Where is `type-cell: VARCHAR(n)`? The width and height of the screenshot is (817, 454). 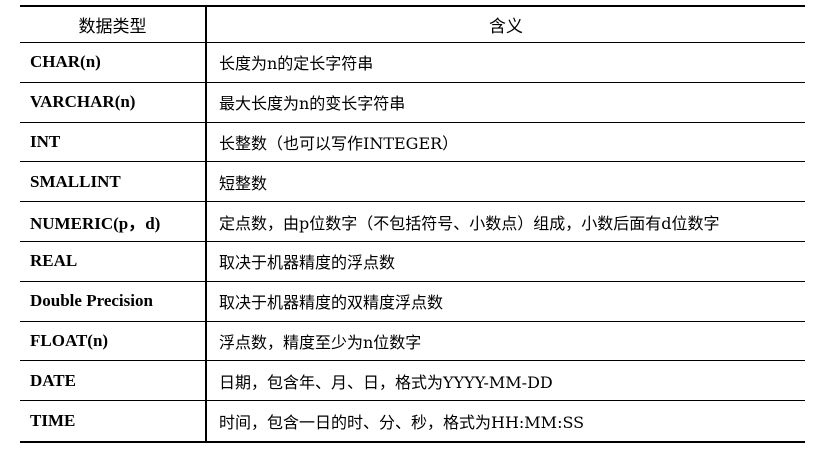 type-cell: VARCHAR(n) is located at coordinates (113, 102).